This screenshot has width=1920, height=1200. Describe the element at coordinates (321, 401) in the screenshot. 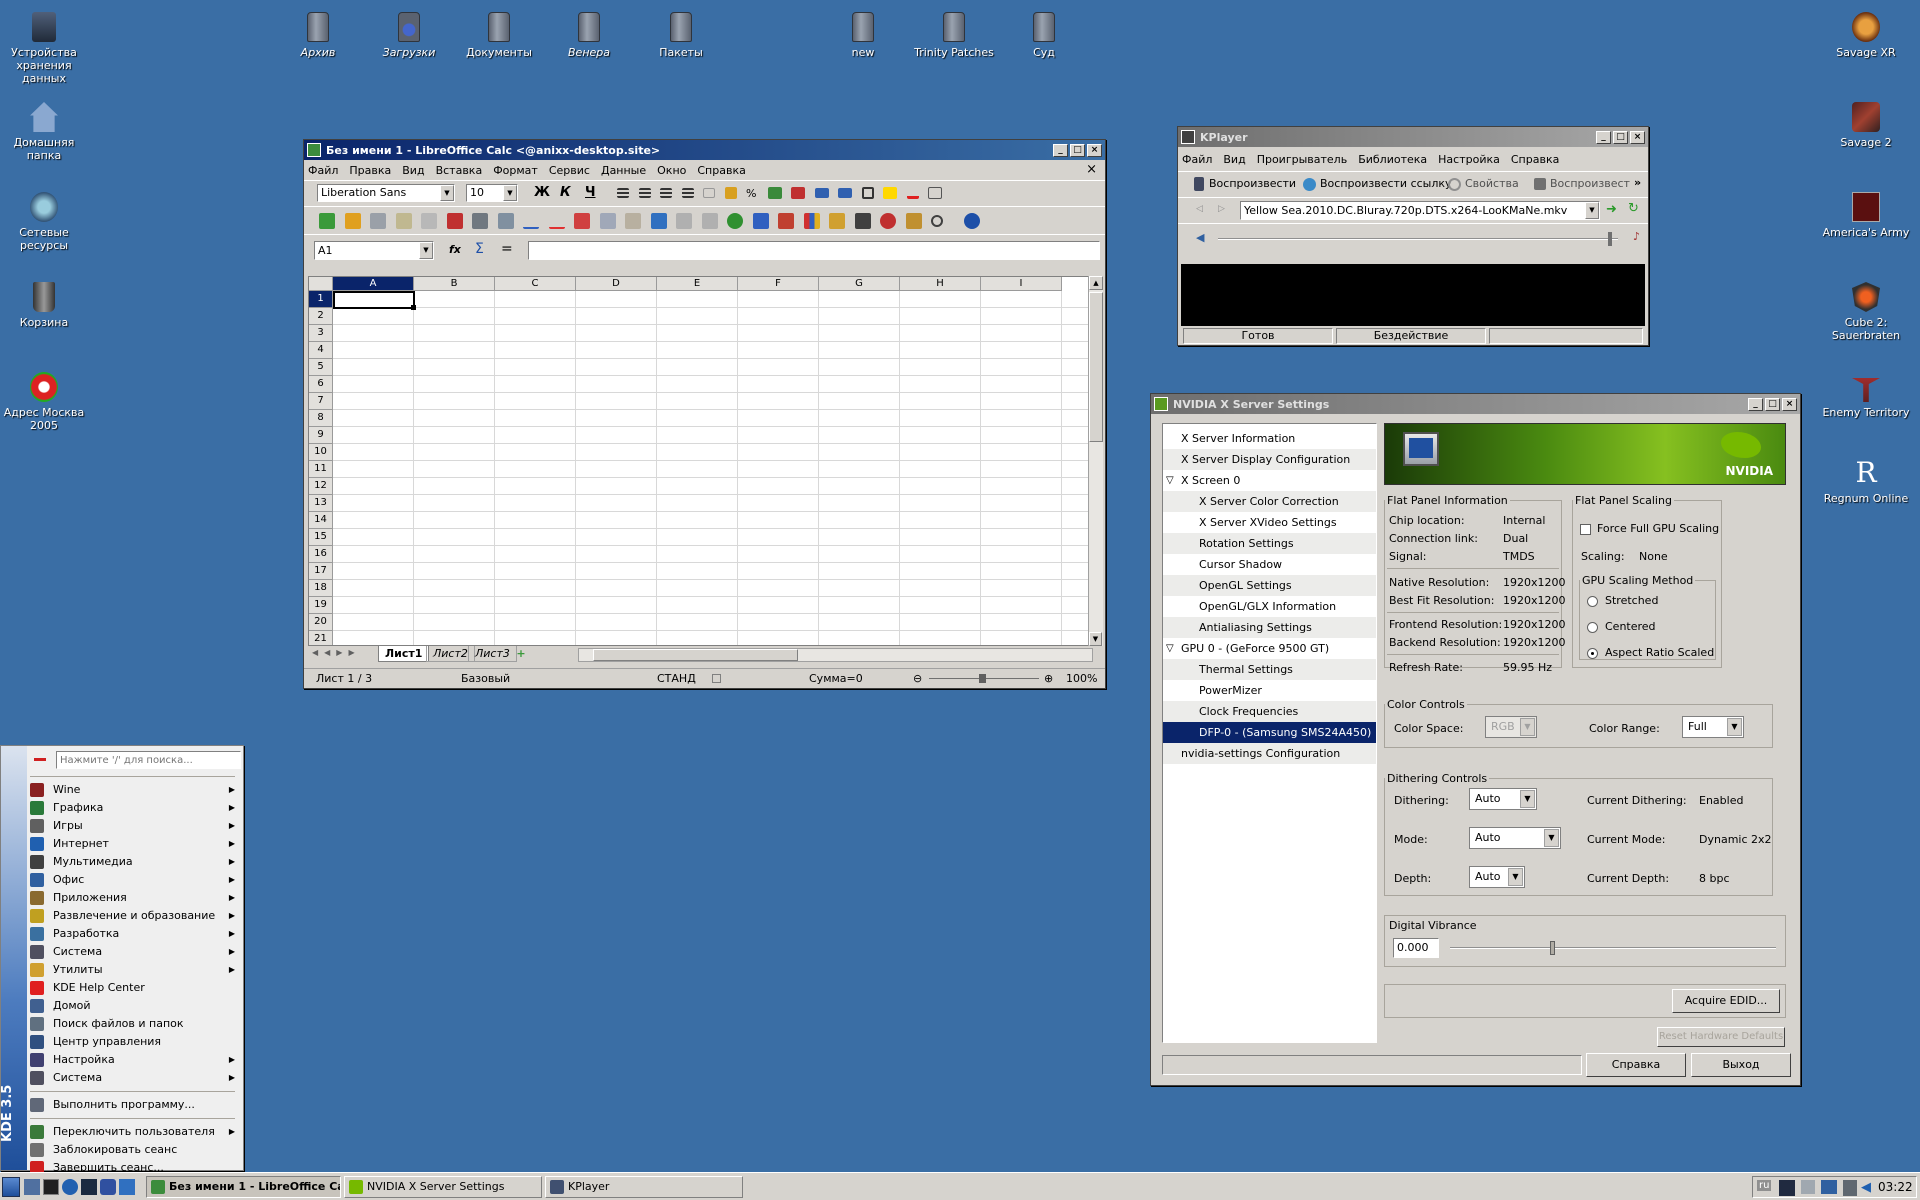

I see `row-header: 7` at that location.